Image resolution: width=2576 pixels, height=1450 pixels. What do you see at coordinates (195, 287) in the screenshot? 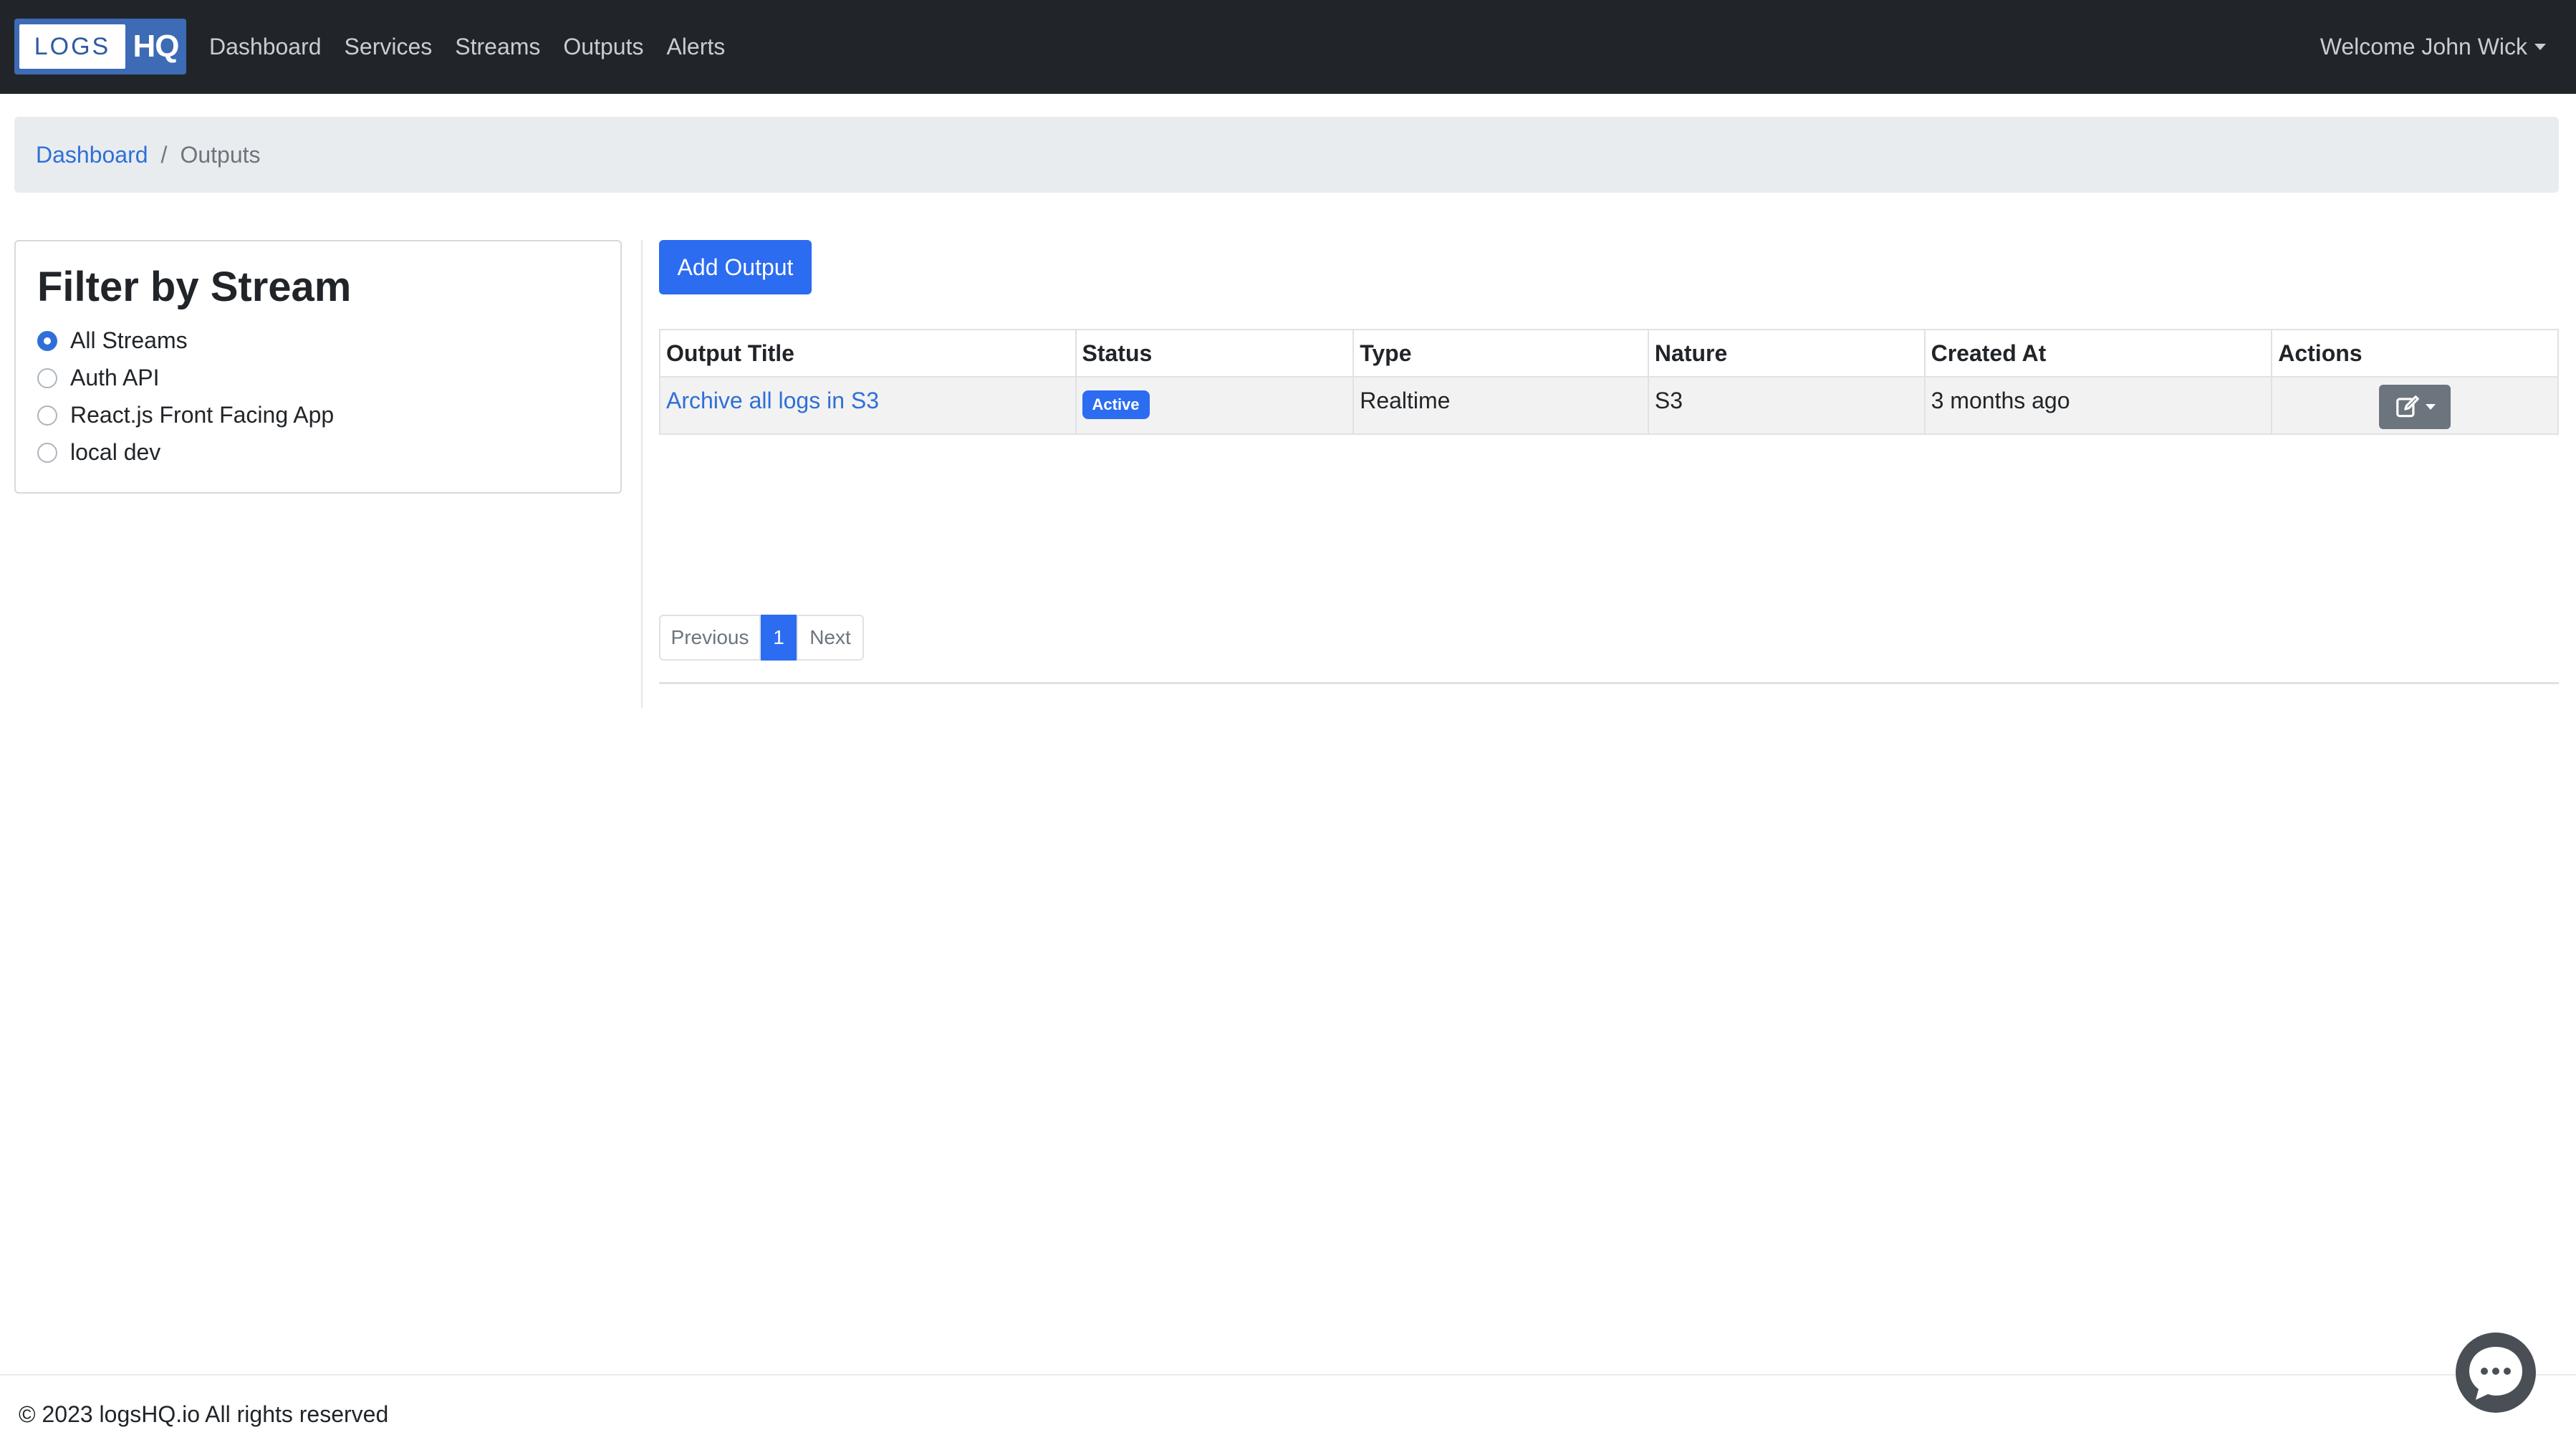
I see `filter-title: Filter by Stream` at bounding box center [195, 287].